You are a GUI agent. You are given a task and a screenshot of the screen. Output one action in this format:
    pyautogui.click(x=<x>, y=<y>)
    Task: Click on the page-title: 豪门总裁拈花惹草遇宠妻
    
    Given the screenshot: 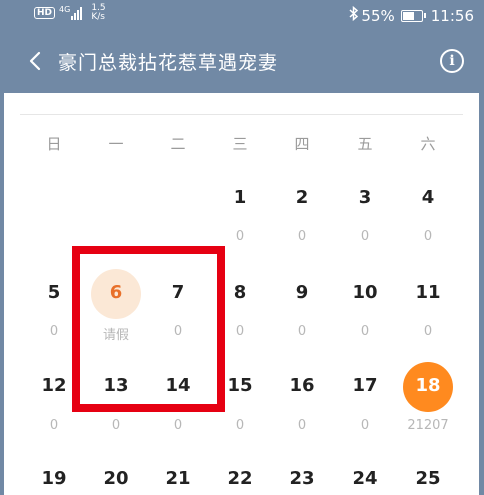 What is the action you would take?
    pyautogui.click(x=168, y=63)
    